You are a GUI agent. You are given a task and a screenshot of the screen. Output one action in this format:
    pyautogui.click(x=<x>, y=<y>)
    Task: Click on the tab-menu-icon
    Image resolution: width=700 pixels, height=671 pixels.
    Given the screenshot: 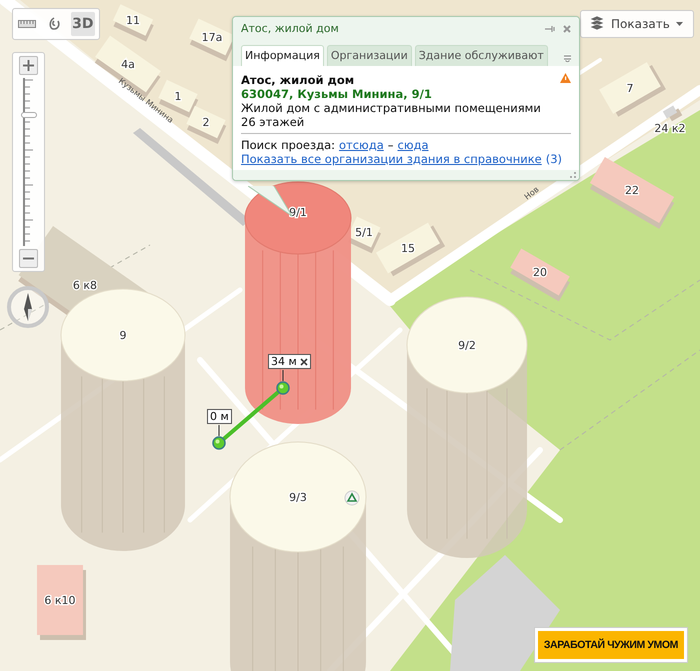 What is the action you would take?
    pyautogui.click(x=567, y=58)
    